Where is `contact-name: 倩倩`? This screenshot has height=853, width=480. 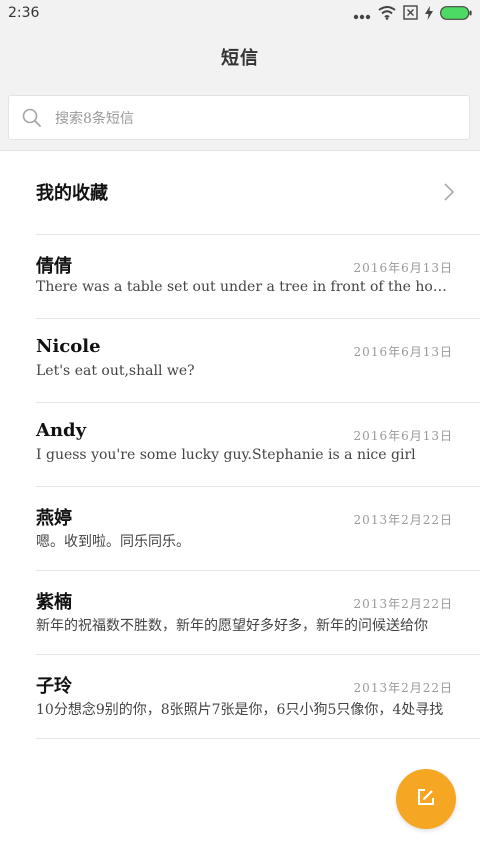 contact-name: 倩倩 is located at coordinates (54, 266).